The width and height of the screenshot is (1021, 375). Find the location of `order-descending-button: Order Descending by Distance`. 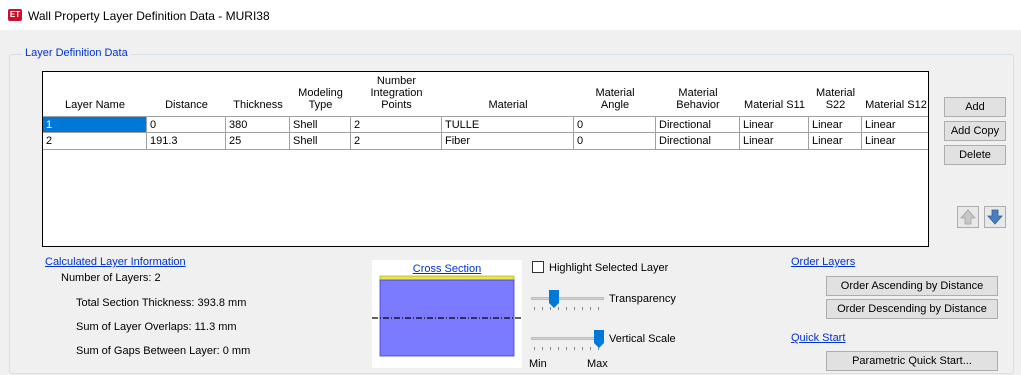

order-descending-button: Order Descending by Distance is located at coordinates (912, 309).